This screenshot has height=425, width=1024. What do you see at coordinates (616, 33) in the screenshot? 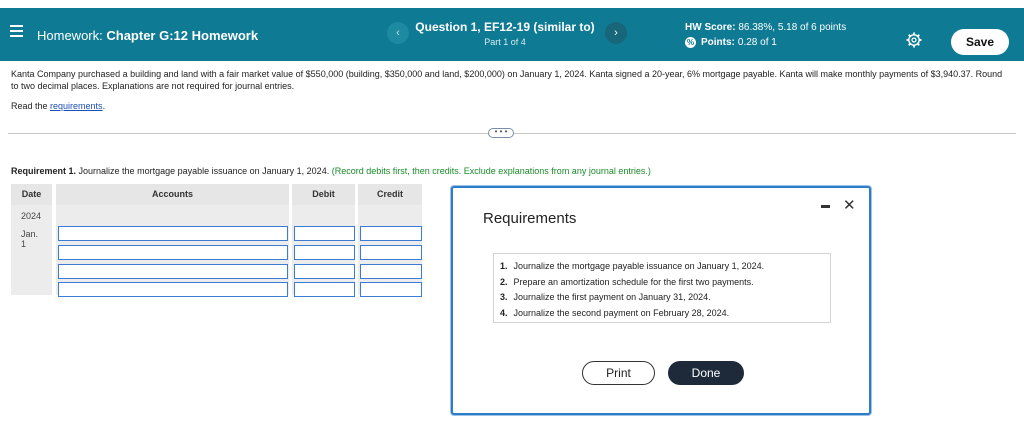
I see `next-question-button: ›` at bounding box center [616, 33].